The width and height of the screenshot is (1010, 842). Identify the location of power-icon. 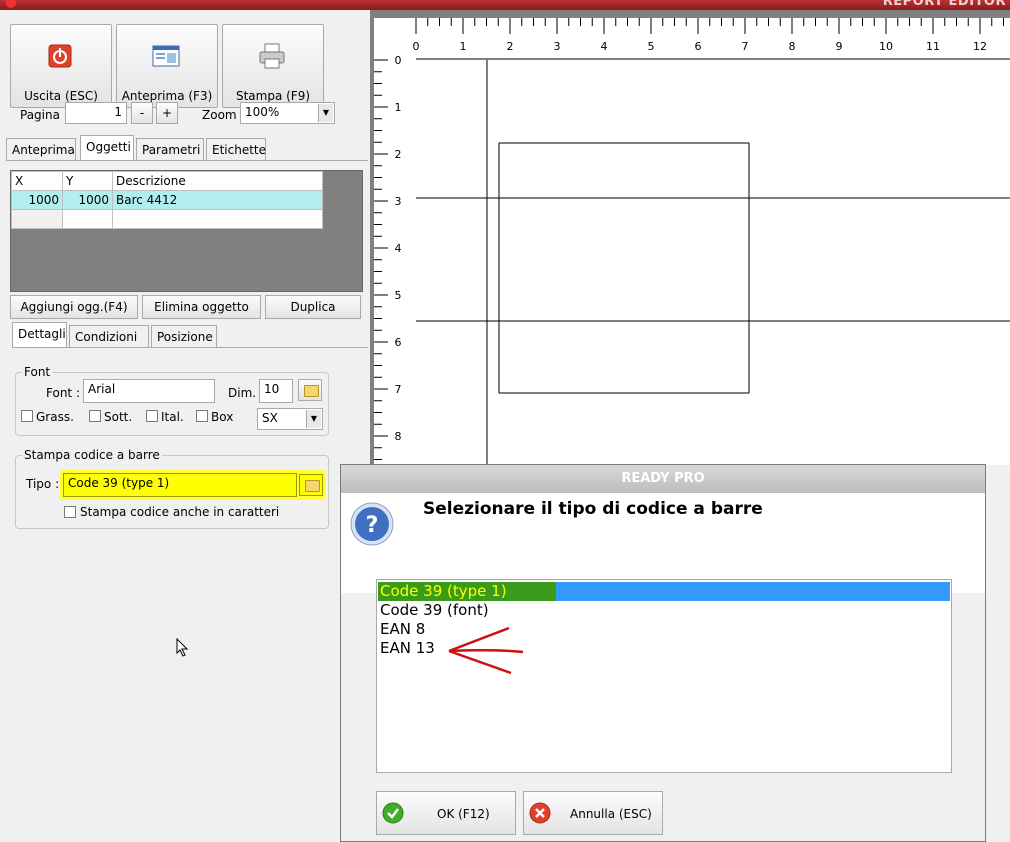
(60, 56).